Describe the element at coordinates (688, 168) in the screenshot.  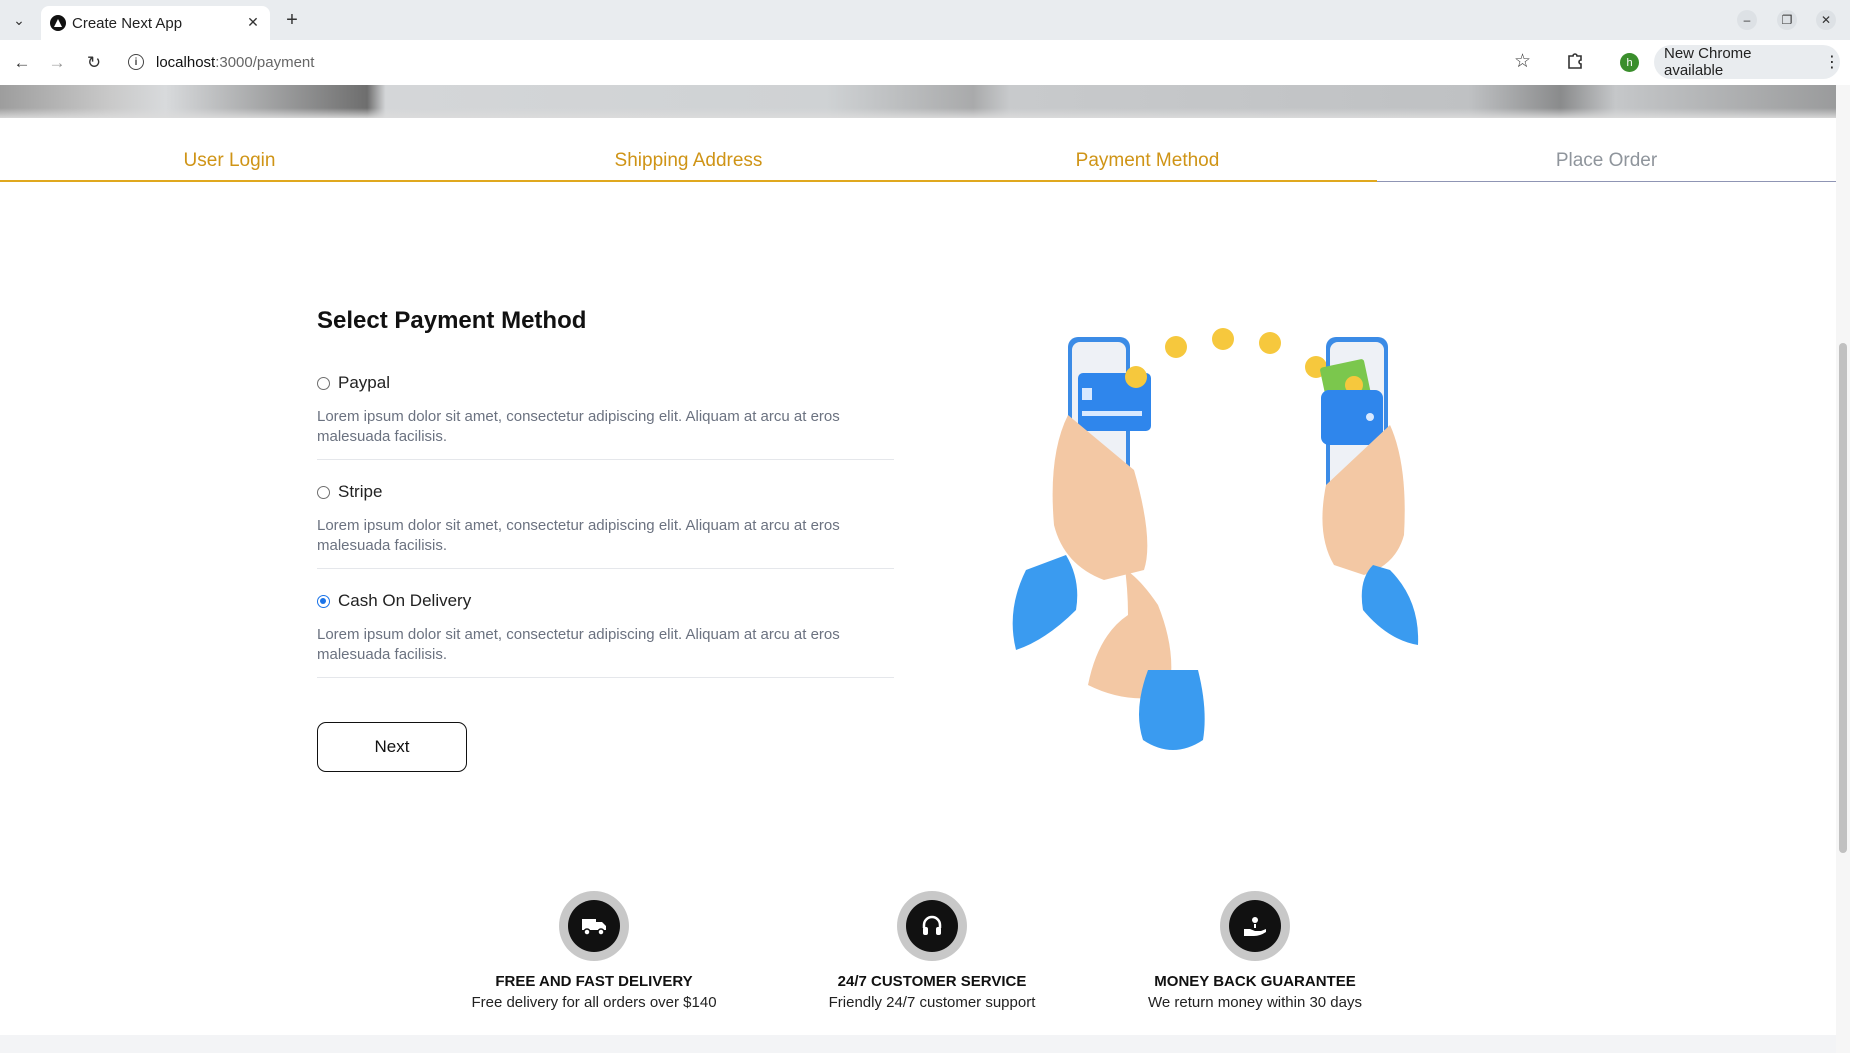
I see `step-shipping-address: Shipping Address` at that location.